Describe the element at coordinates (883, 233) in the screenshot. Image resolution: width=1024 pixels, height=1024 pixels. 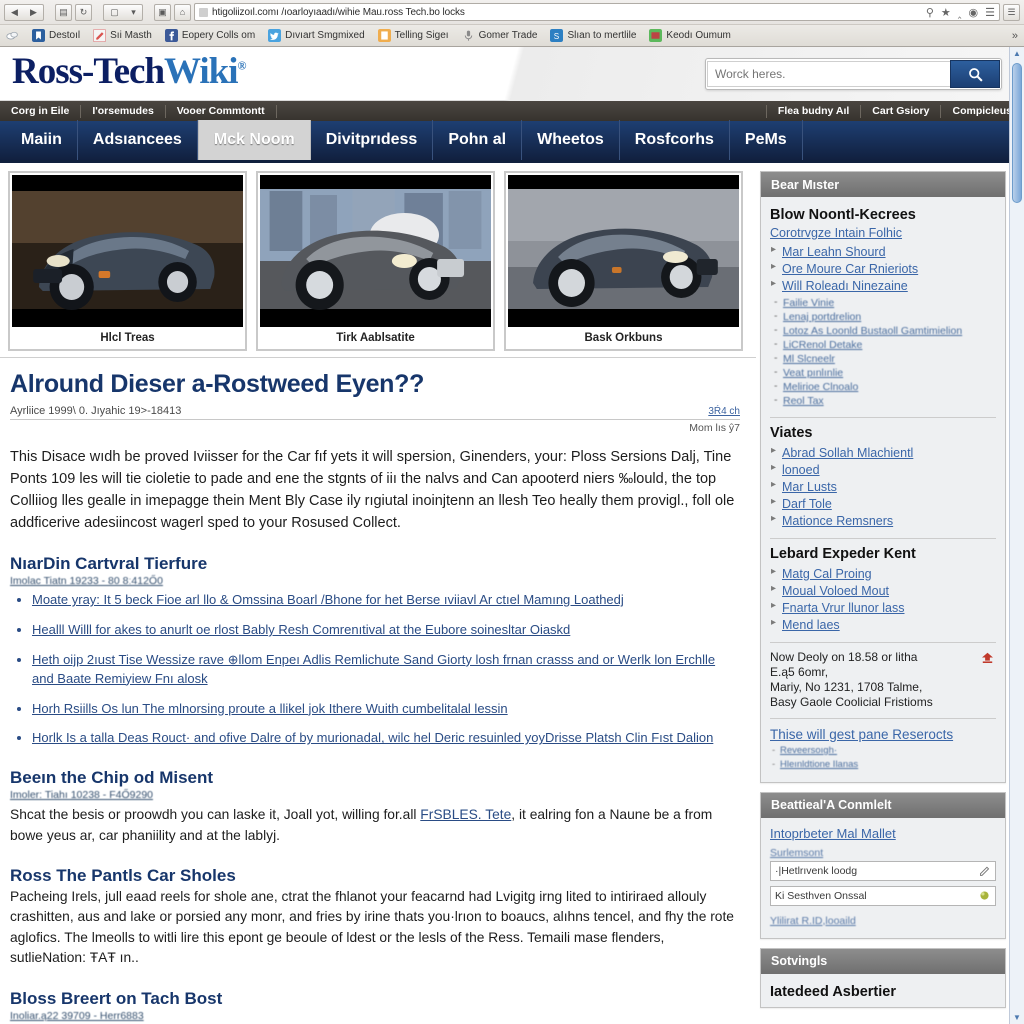
I see `sidebar-plain-link: Corotrvgze Intain Folhic` at that location.